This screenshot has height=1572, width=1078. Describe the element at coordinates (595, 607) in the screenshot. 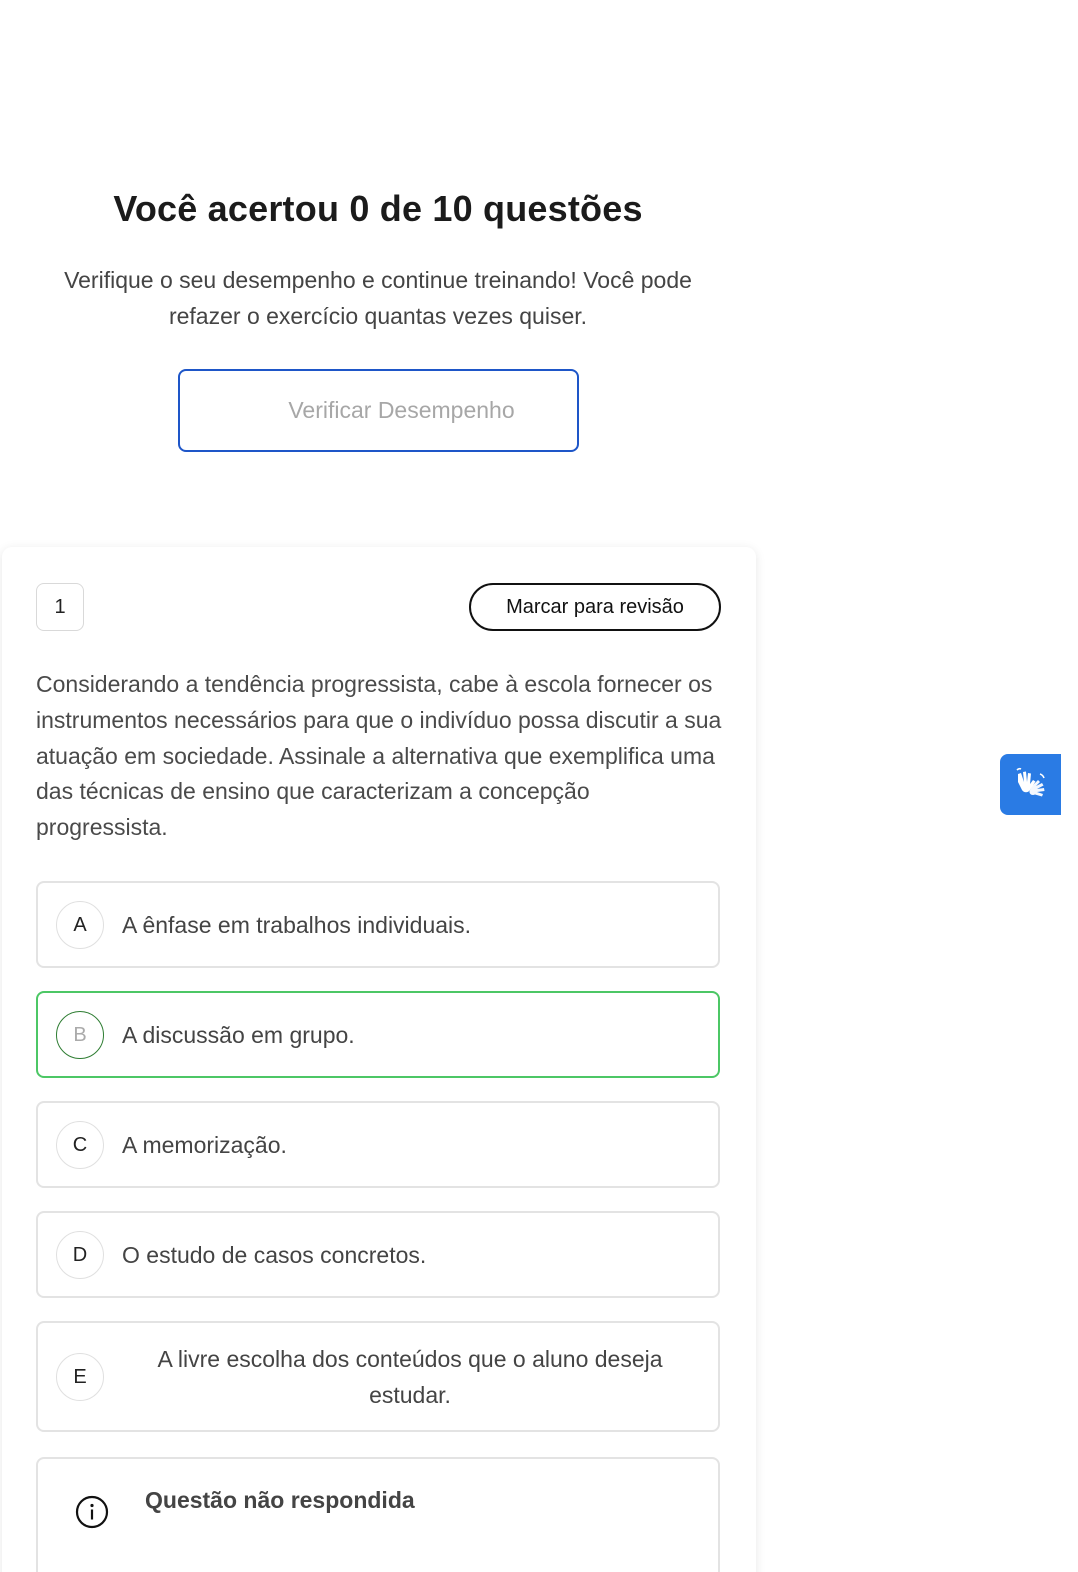

I see `mark-for-review-button: Marcar para revisão` at that location.